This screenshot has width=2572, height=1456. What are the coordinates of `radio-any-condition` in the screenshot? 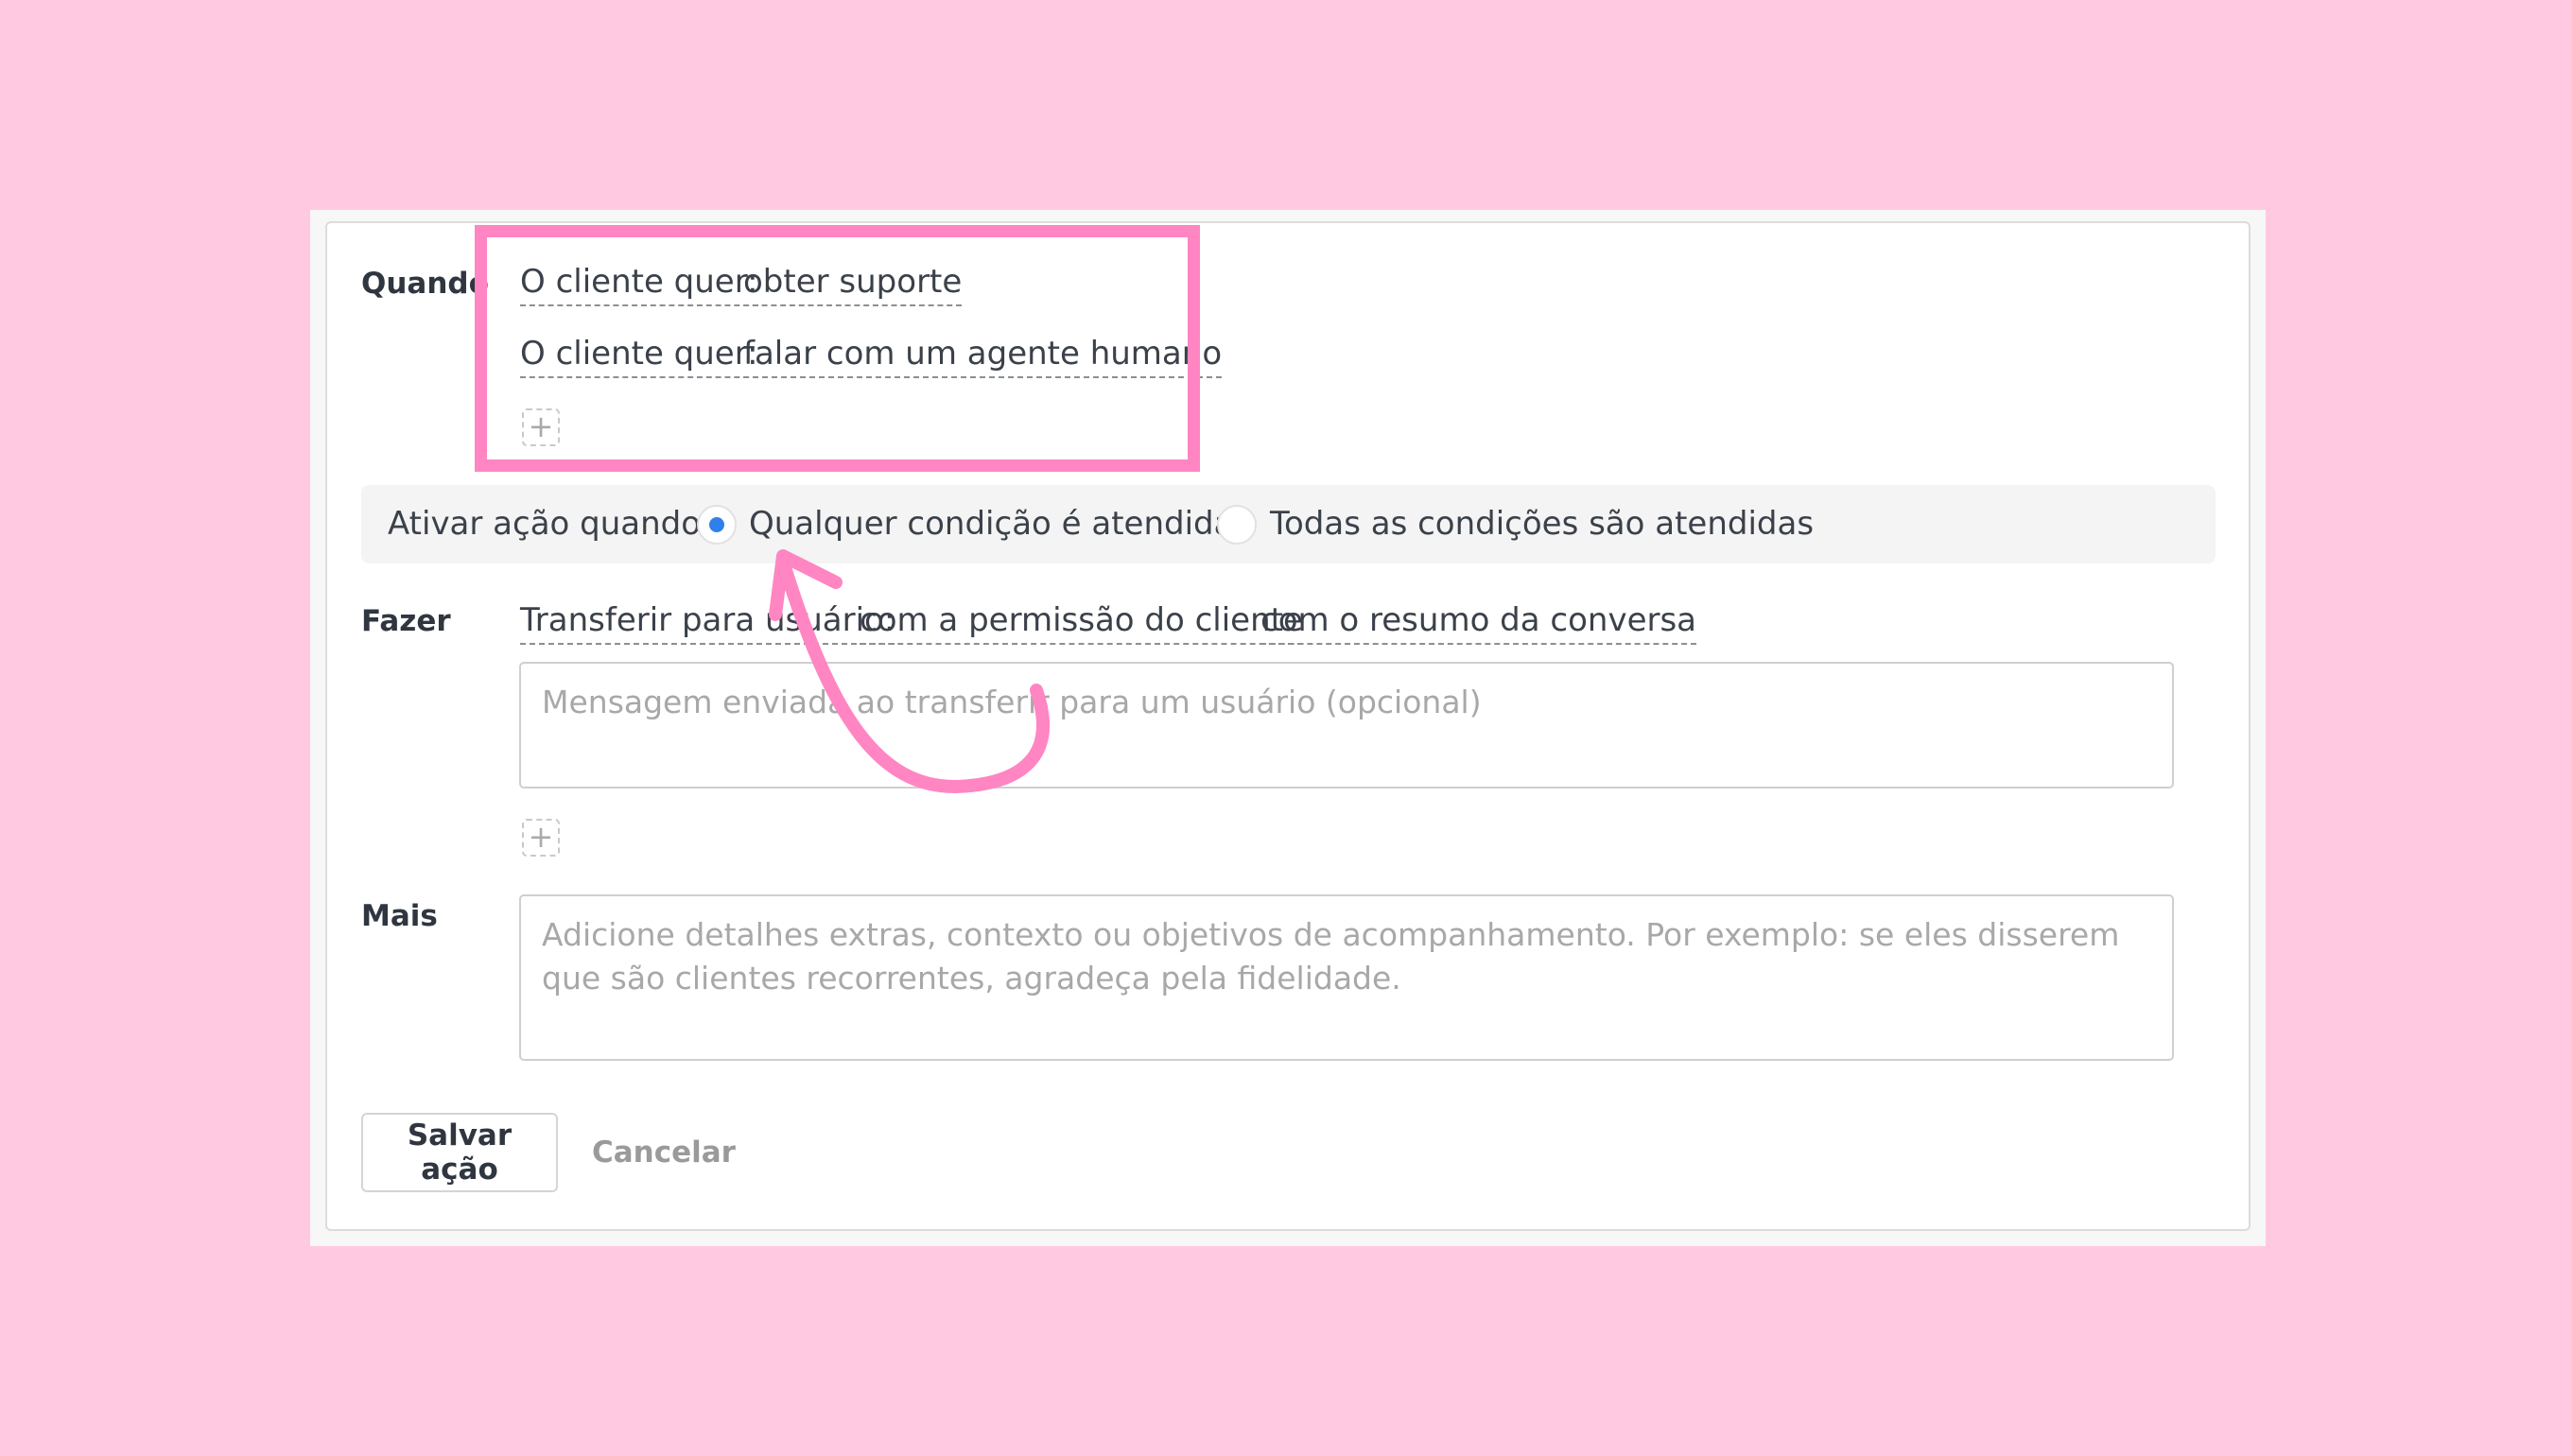 It's located at (717, 525).